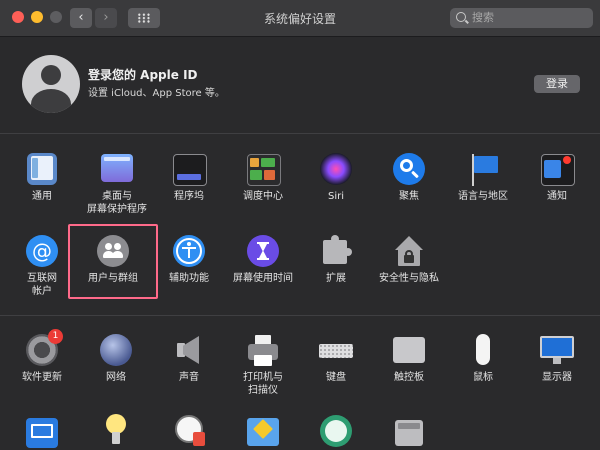 This screenshot has height=450, width=600. Describe the element at coordinates (42, 251) in the screenshot. I see `at-sign-icon: @` at that location.